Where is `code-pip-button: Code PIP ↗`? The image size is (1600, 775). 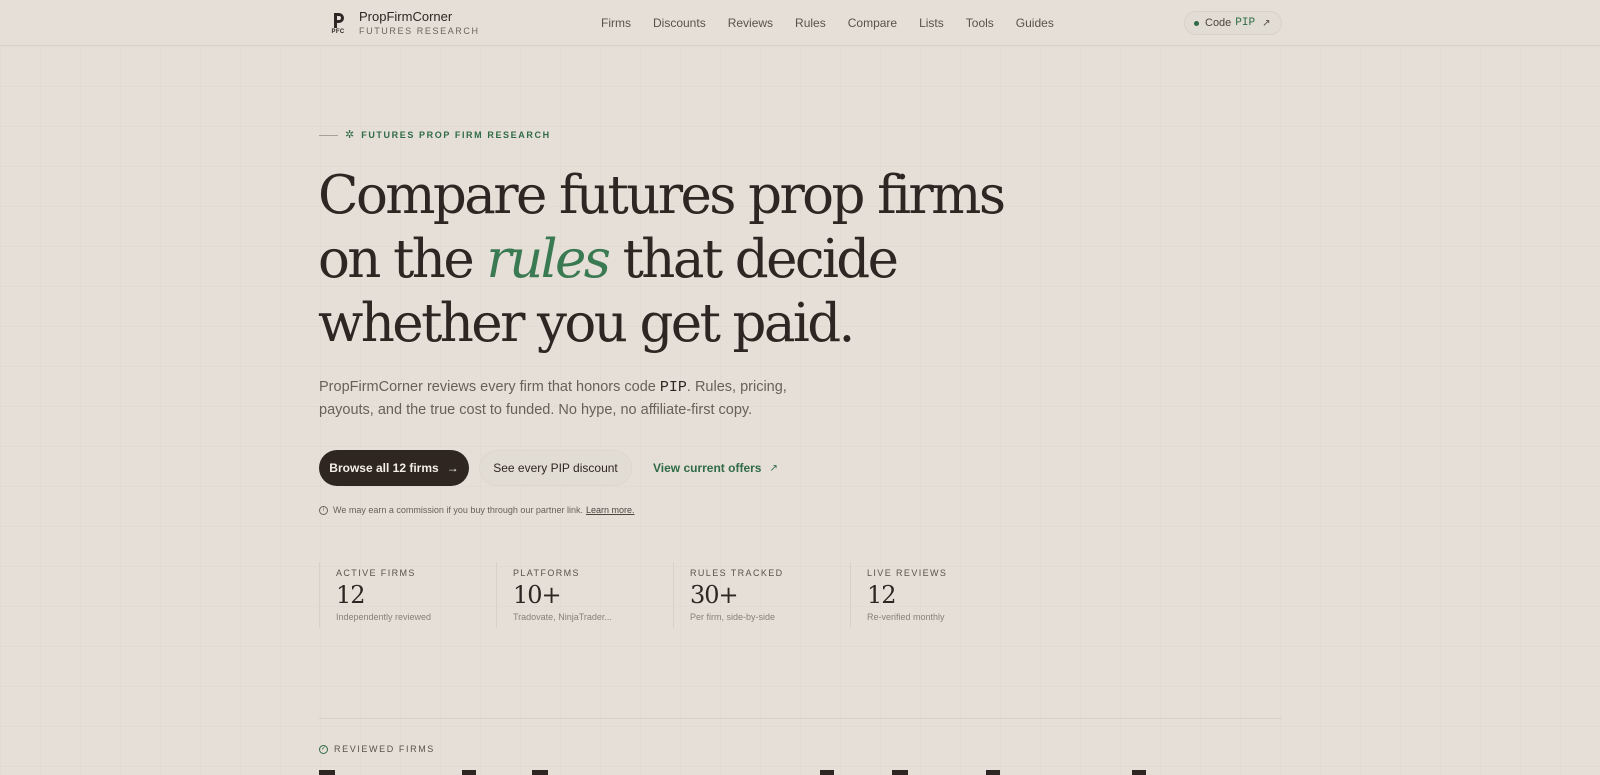 code-pip-button: Code PIP ↗ is located at coordinates (1233, 23).